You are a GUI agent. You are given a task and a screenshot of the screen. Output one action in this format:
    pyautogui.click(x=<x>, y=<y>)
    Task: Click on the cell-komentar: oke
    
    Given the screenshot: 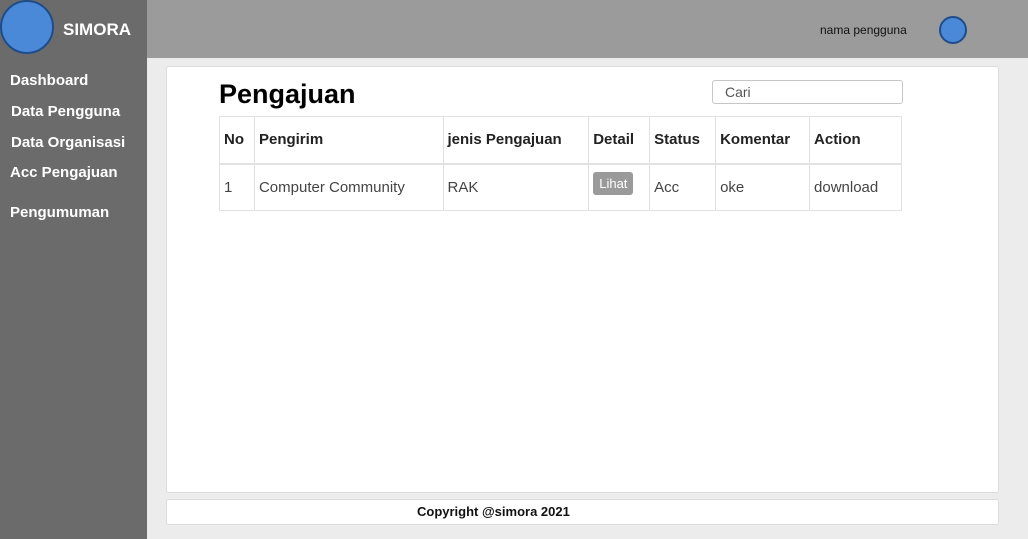 What is the action you would take?
    pyautogui.click(x=763, y=187)
    